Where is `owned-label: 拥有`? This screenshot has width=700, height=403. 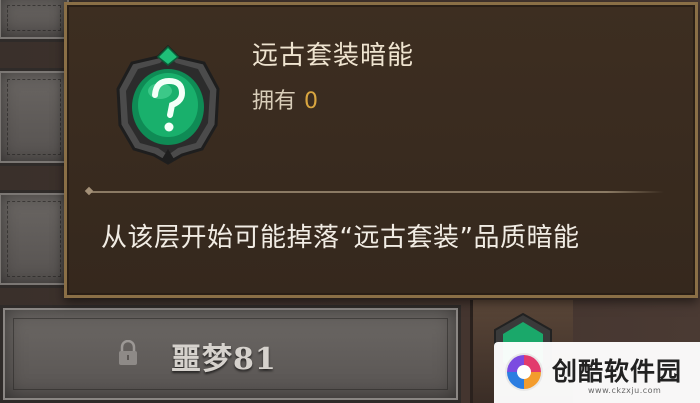 owned-label: 拥有 is located at coordinates (274, 101).